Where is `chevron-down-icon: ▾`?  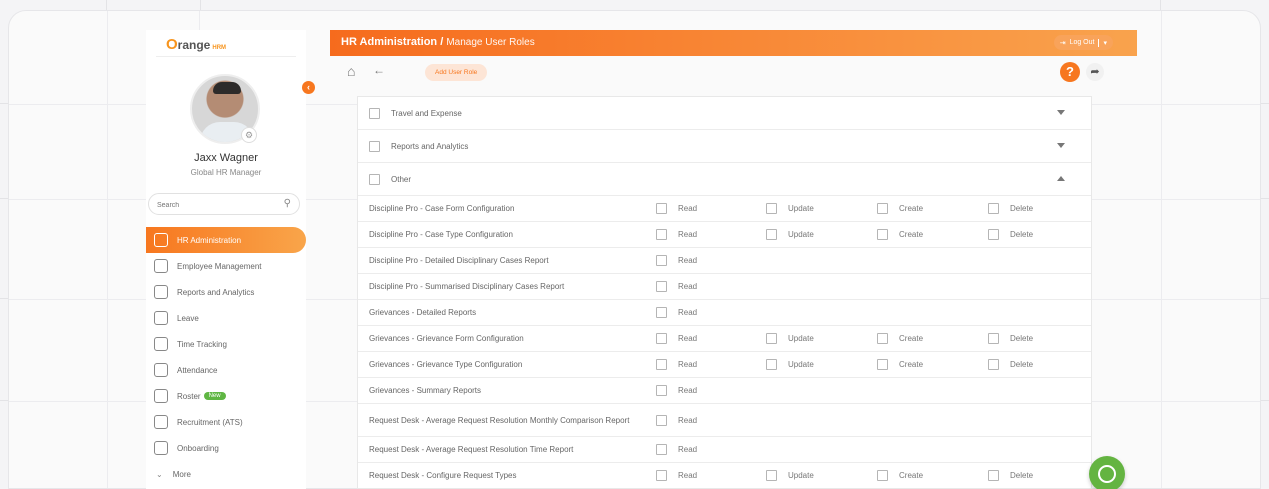
chevron-down-icon: ▾ is located at coordinates (1102, 42).